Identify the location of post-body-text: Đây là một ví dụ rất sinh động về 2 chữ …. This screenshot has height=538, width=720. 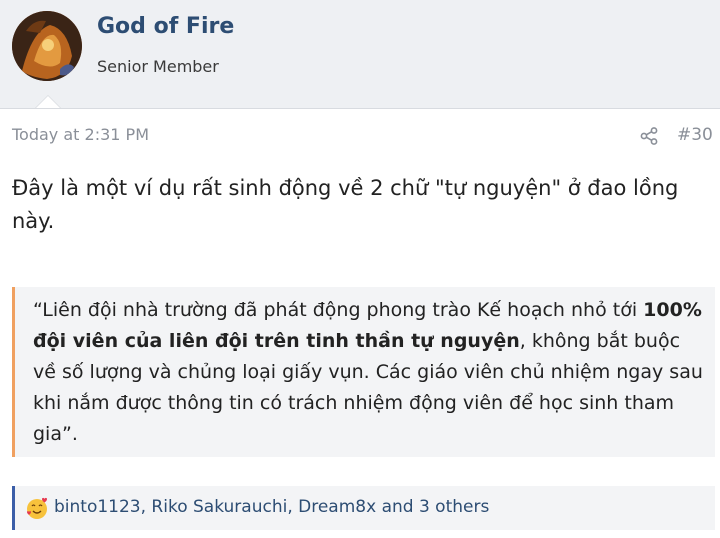
(345, 204).